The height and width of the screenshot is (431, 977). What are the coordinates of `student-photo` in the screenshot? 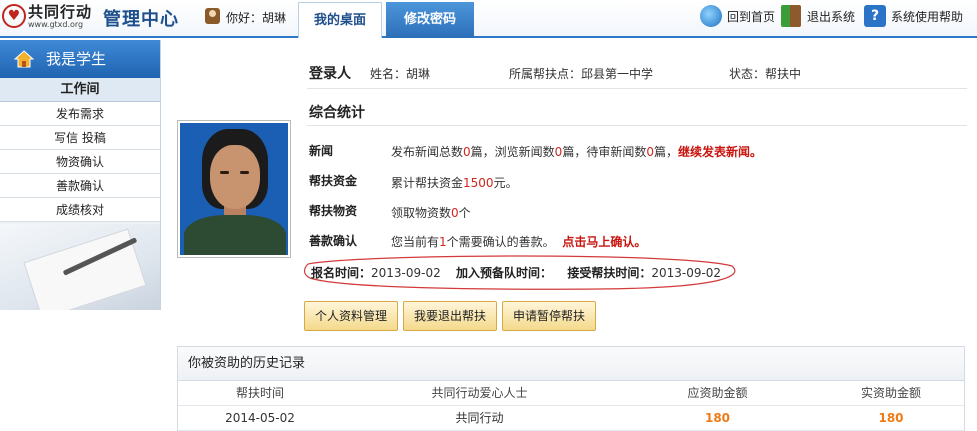 It's located at (234, 189).